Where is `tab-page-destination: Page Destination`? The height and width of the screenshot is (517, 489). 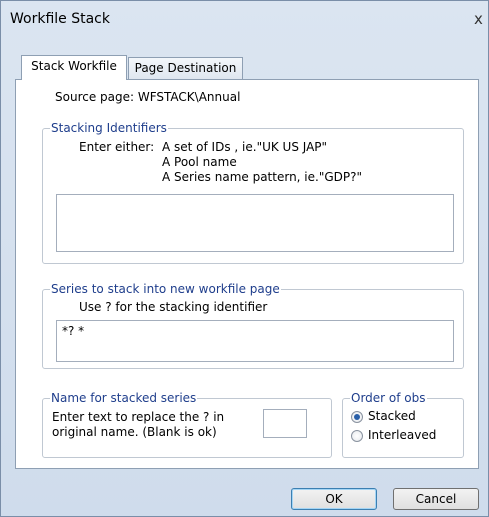
tab-page-destination: Page Destination is located at coordinates (185, 68).